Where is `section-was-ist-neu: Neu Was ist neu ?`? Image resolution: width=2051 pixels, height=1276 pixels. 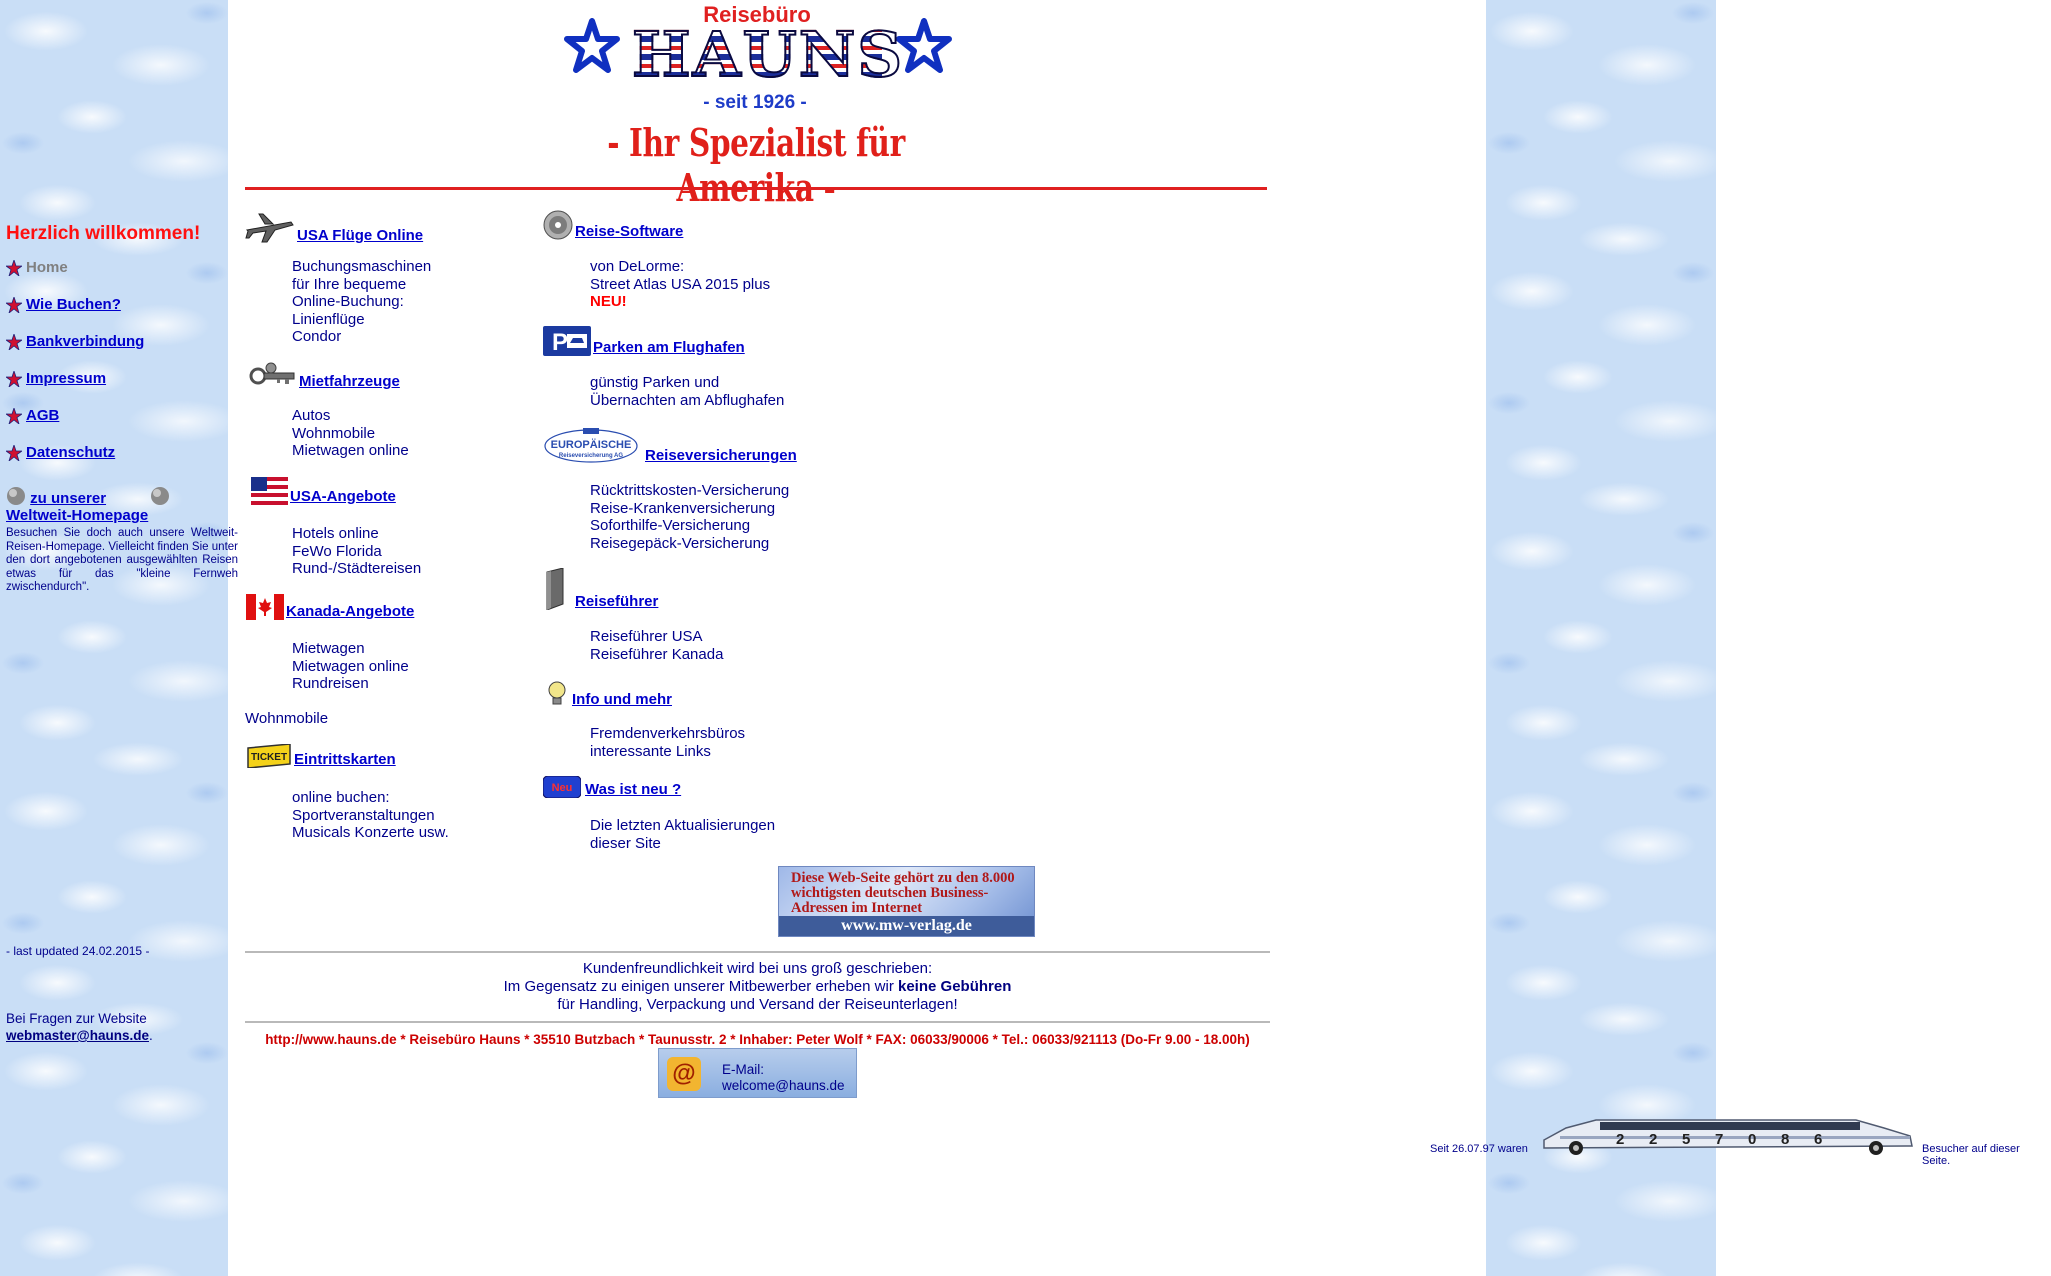 section-was-ist-neu: Neu Was ist neu ? is located at coordinates (612, 787).